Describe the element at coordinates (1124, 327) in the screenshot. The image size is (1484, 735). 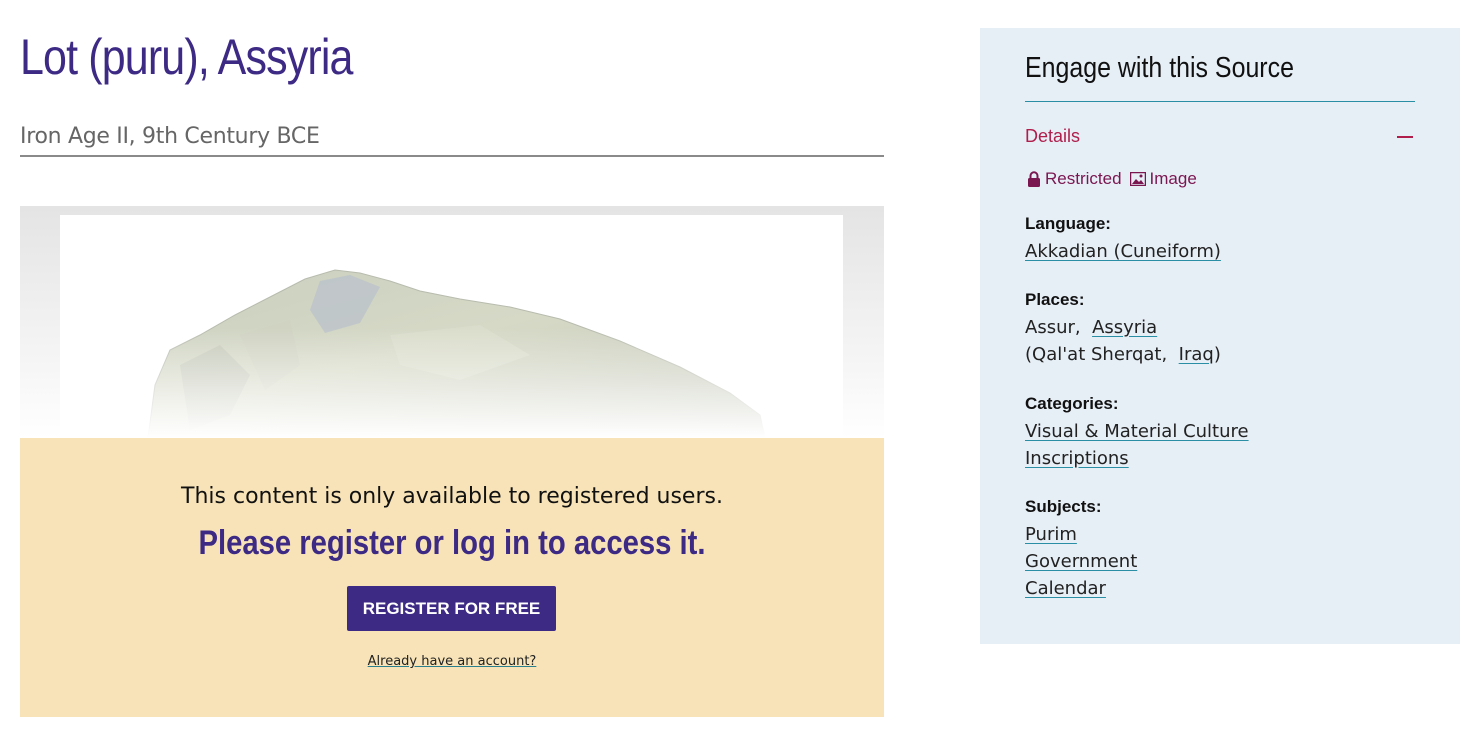
I see `place-link-assyria: Assyria` at that location.